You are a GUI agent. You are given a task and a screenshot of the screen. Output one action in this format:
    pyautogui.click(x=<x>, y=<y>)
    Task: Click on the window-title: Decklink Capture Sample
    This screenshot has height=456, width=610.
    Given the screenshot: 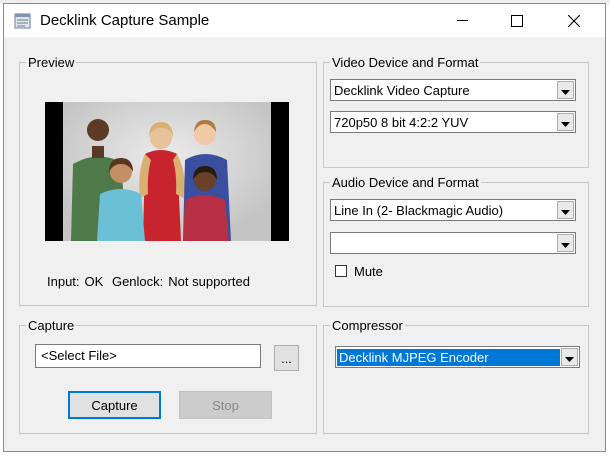 What is the action you would take?
    pyautogui.click(x=125, y=20)
    